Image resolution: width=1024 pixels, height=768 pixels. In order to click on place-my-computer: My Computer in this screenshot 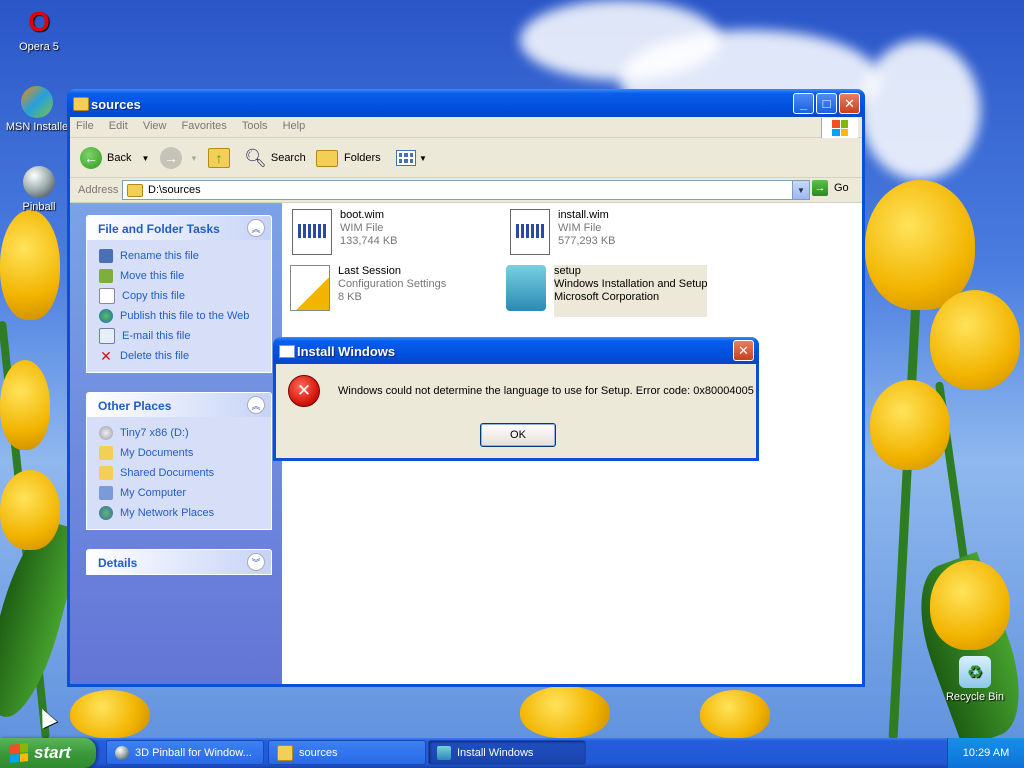, I will do `click(185, 493)`.